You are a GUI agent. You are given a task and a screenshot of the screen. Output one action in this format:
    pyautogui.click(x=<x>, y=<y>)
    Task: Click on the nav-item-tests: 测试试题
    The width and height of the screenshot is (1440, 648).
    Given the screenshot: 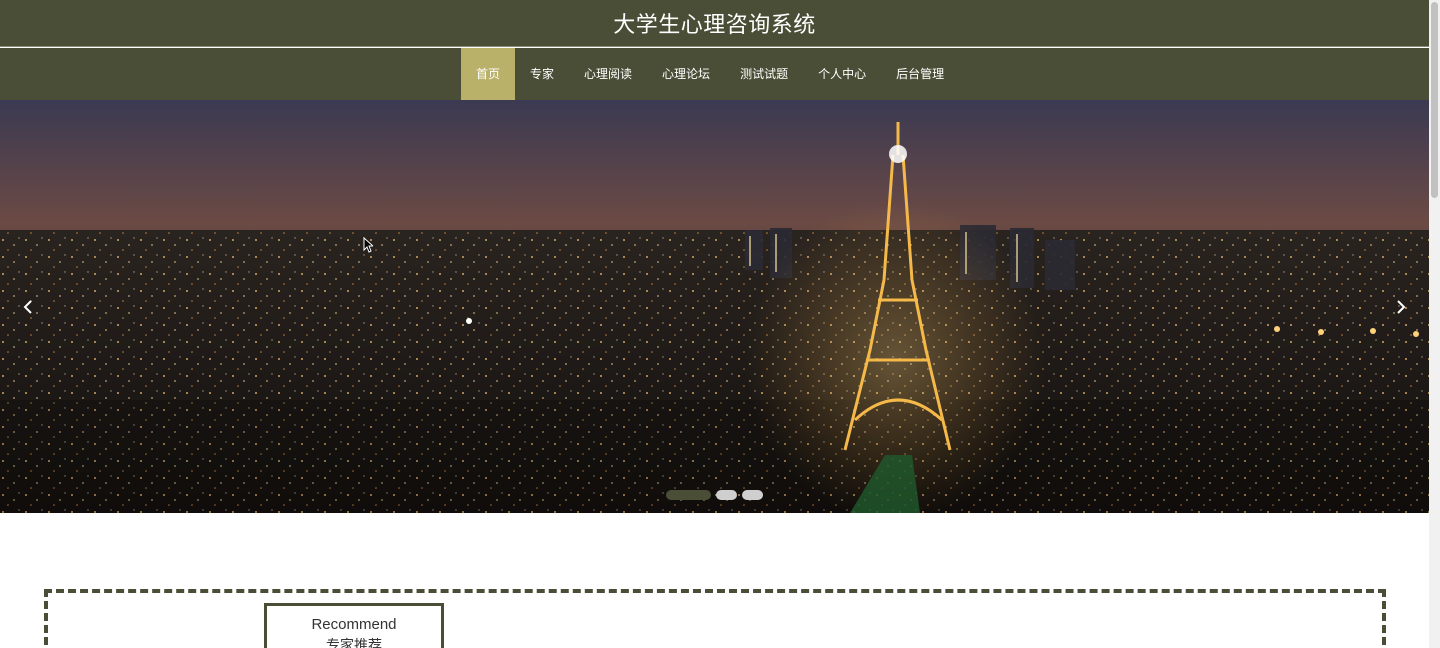 What is the action you would take?
    pyautogui.click(x=764, y=74)
    